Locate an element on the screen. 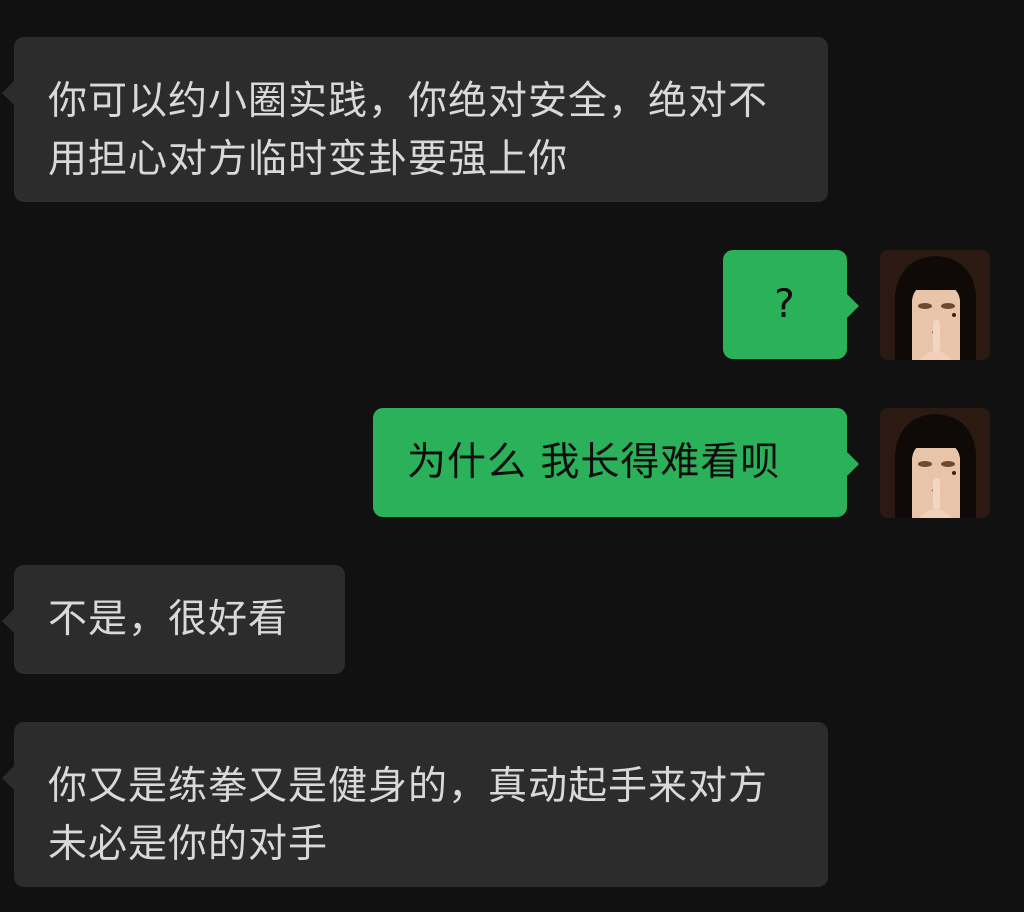  message-text: ? is located at coordinates (785, 304).